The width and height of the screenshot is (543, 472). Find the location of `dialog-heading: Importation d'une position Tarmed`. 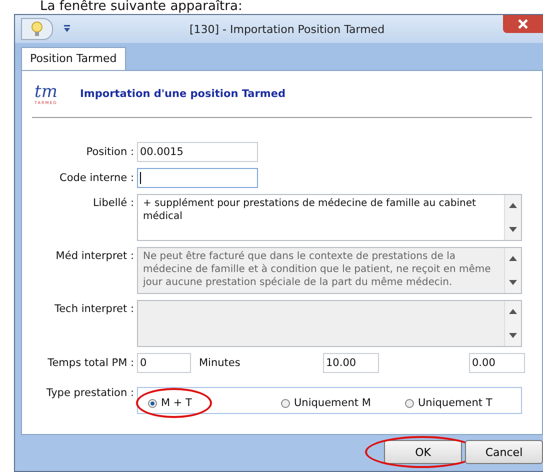

dialog-heading: Importation d'une position Tarmed is located at coordinates (183, 94).